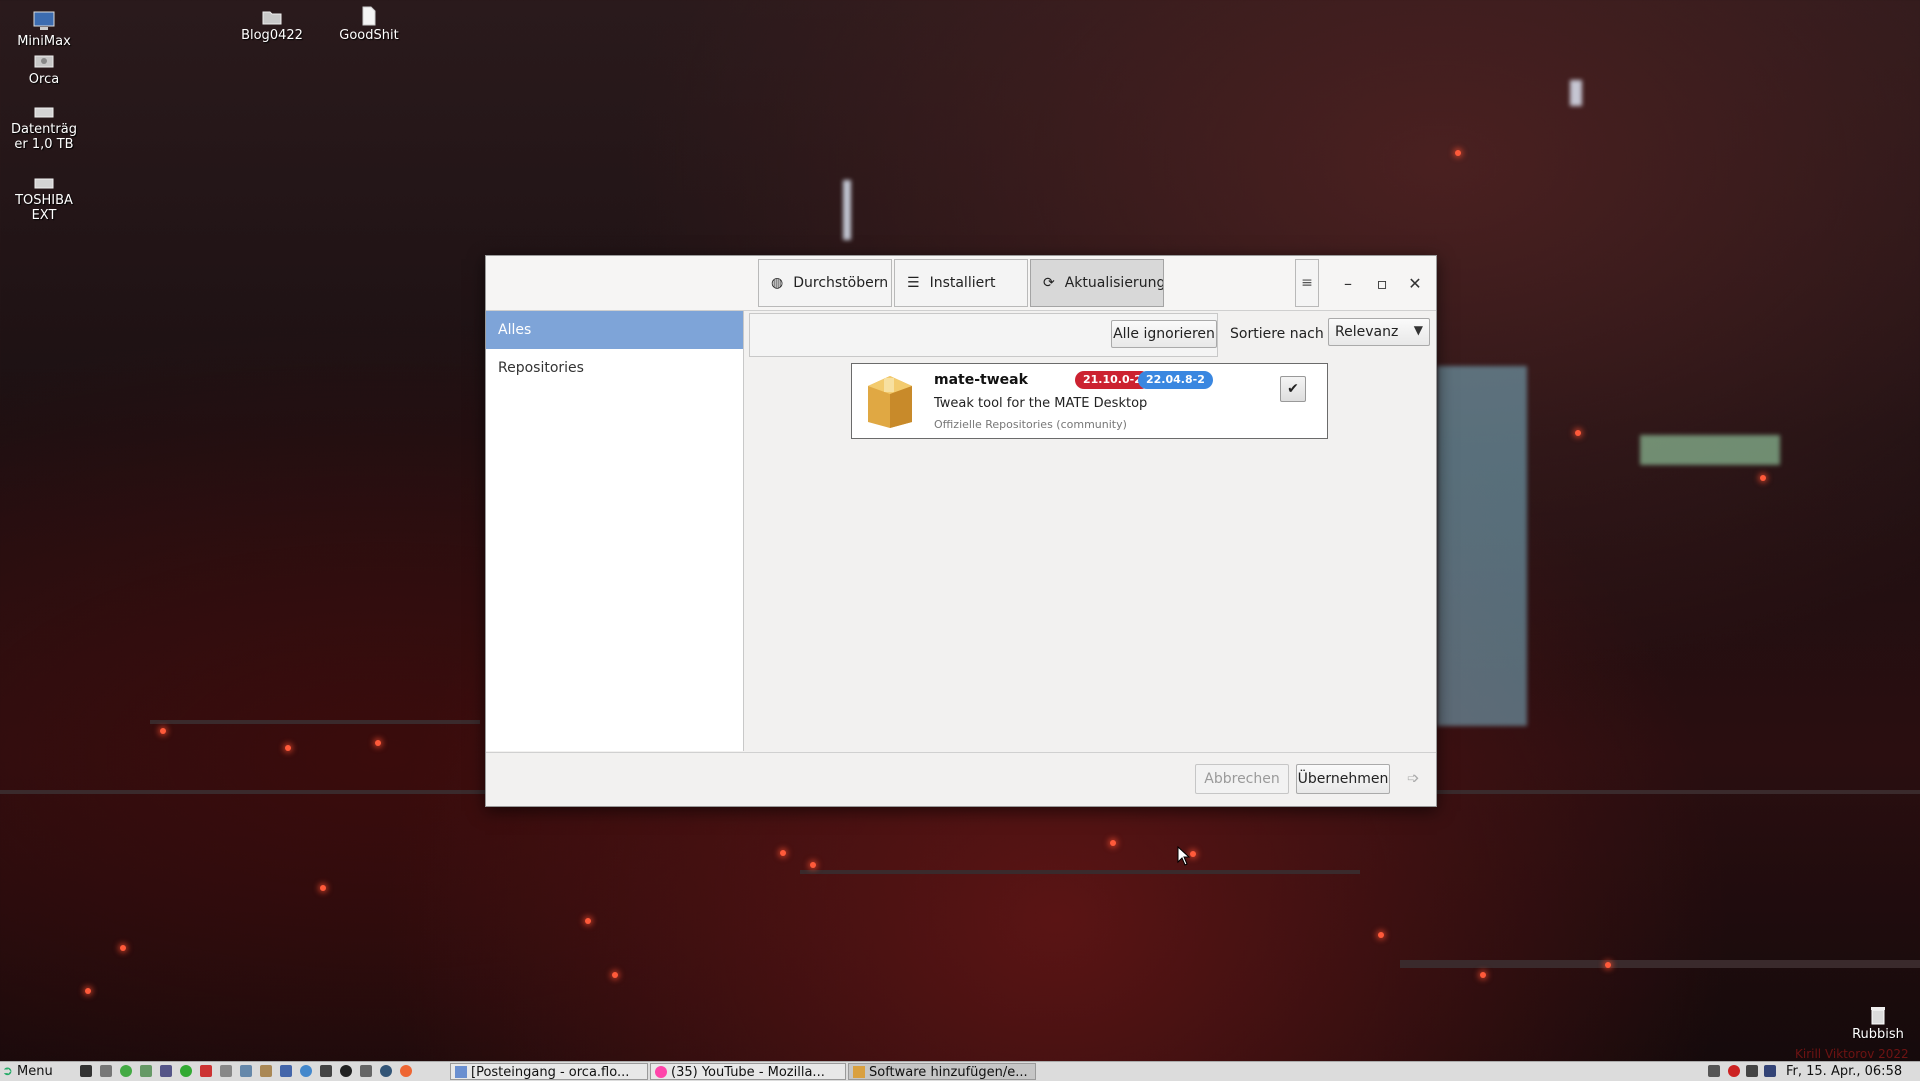 Image resolution: width=1920 pixels, height=1081 pixels. I want to click on hamburger-icon: ≡, so click(1307, 283).